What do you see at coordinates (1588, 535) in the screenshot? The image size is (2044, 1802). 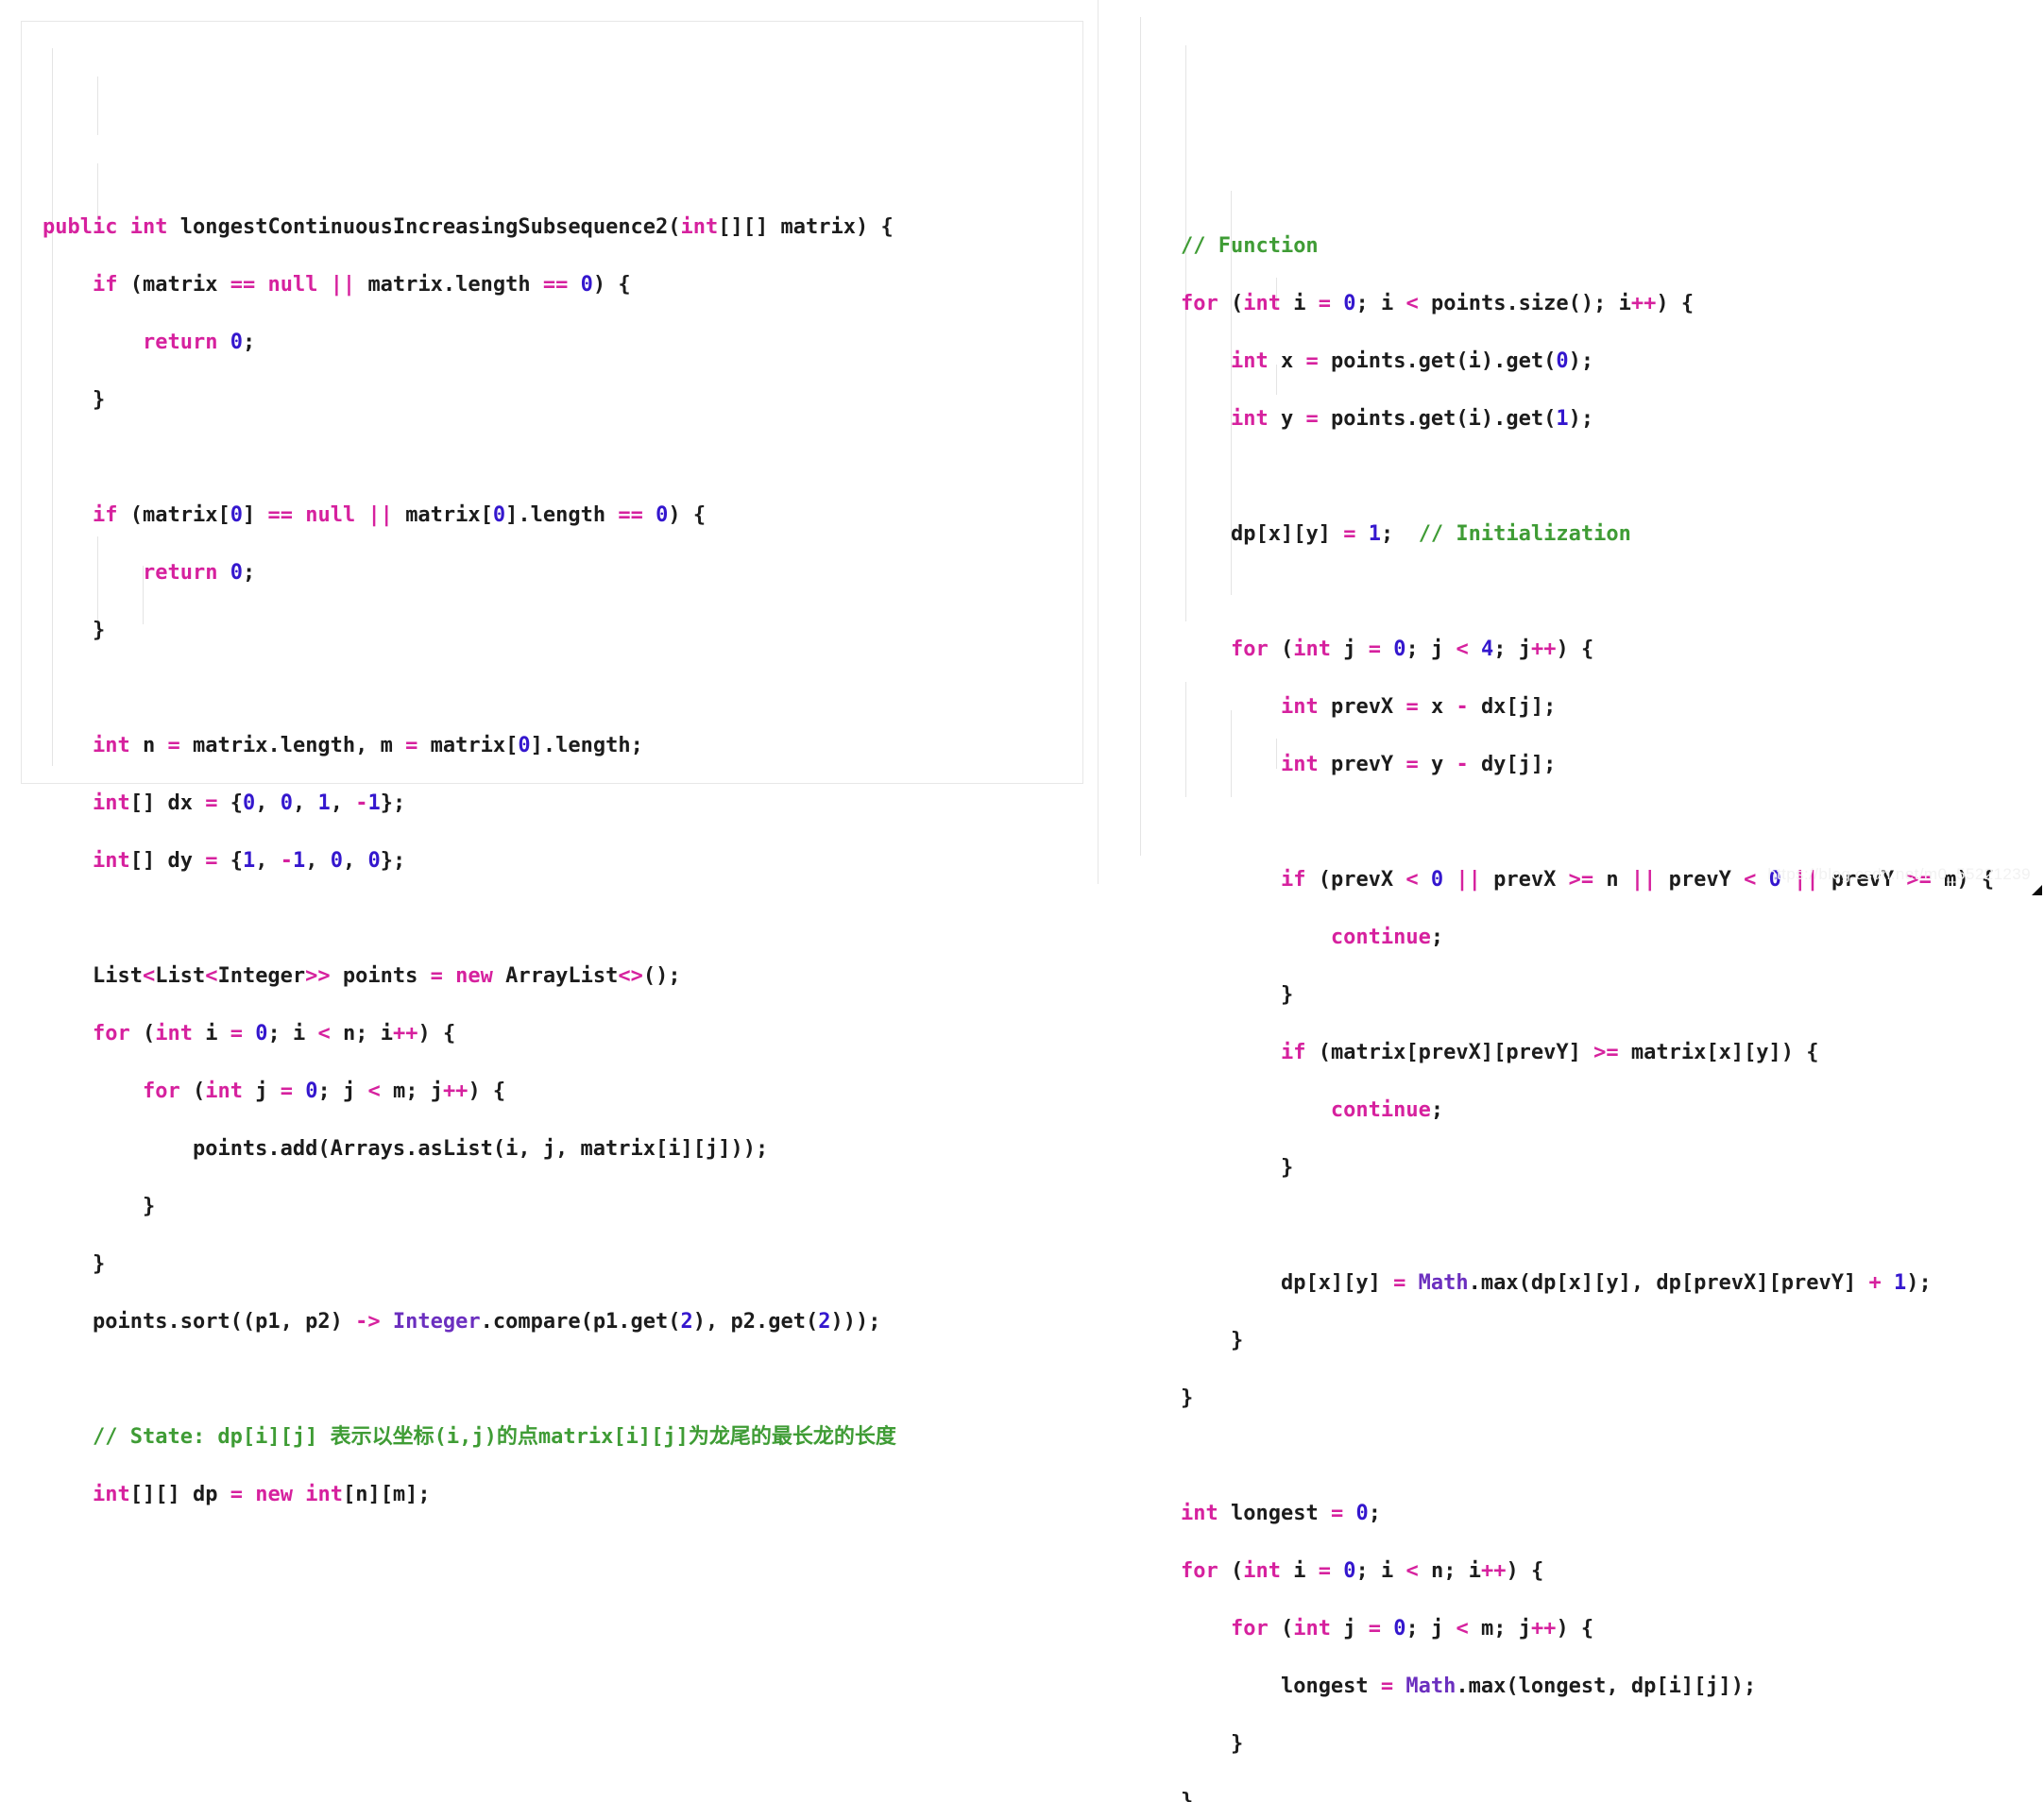 I see `code-line: dp[x][y] = 1; // Initialization` at bounding box center [1588, 535].